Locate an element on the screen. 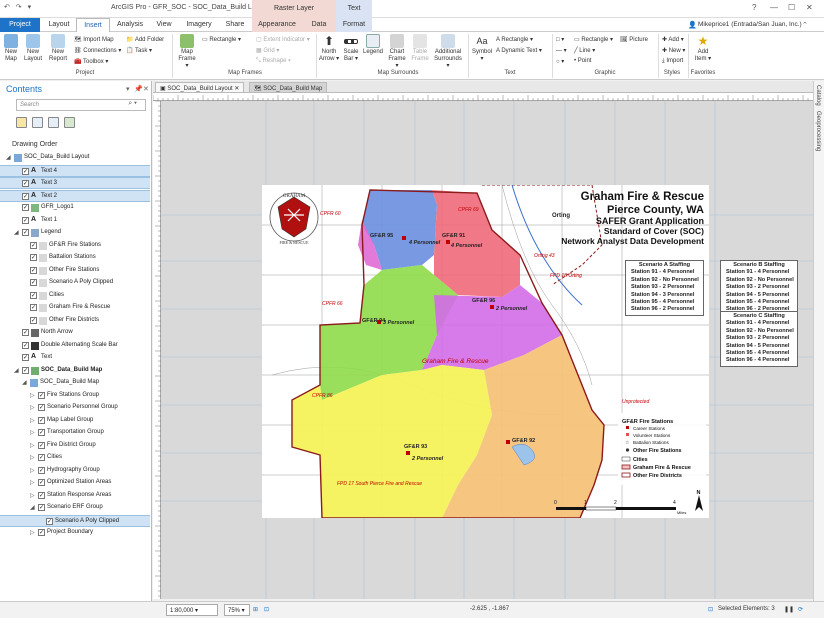 Image resolution: width=824 pixels, height=618 pixels. point-button: • Point is located at coordinates (582, 61).